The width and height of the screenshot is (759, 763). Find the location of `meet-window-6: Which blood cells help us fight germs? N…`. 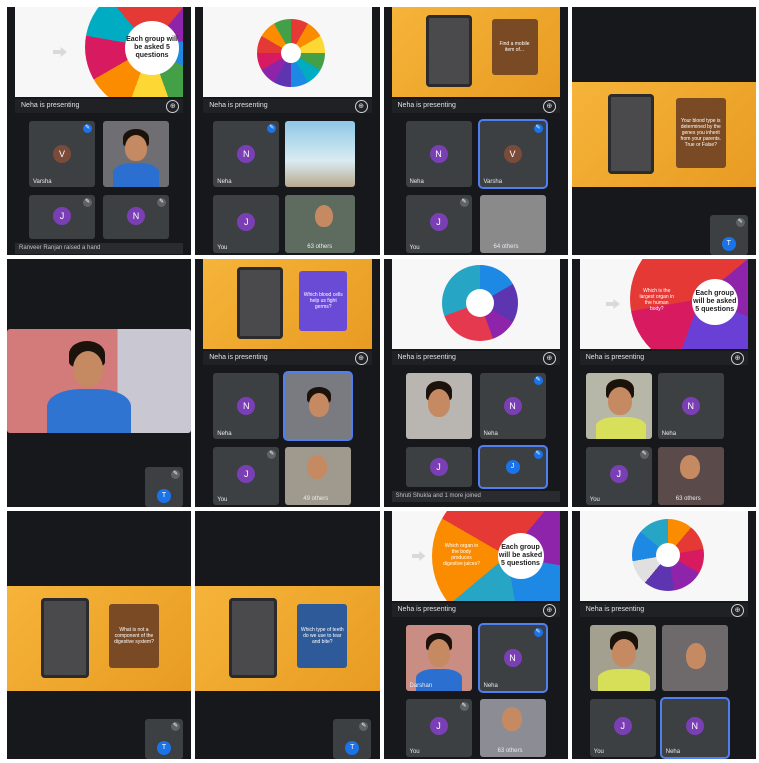

meet-window-6: Which blood cells help us fight germs? N… is located at coordinates (287, 383).